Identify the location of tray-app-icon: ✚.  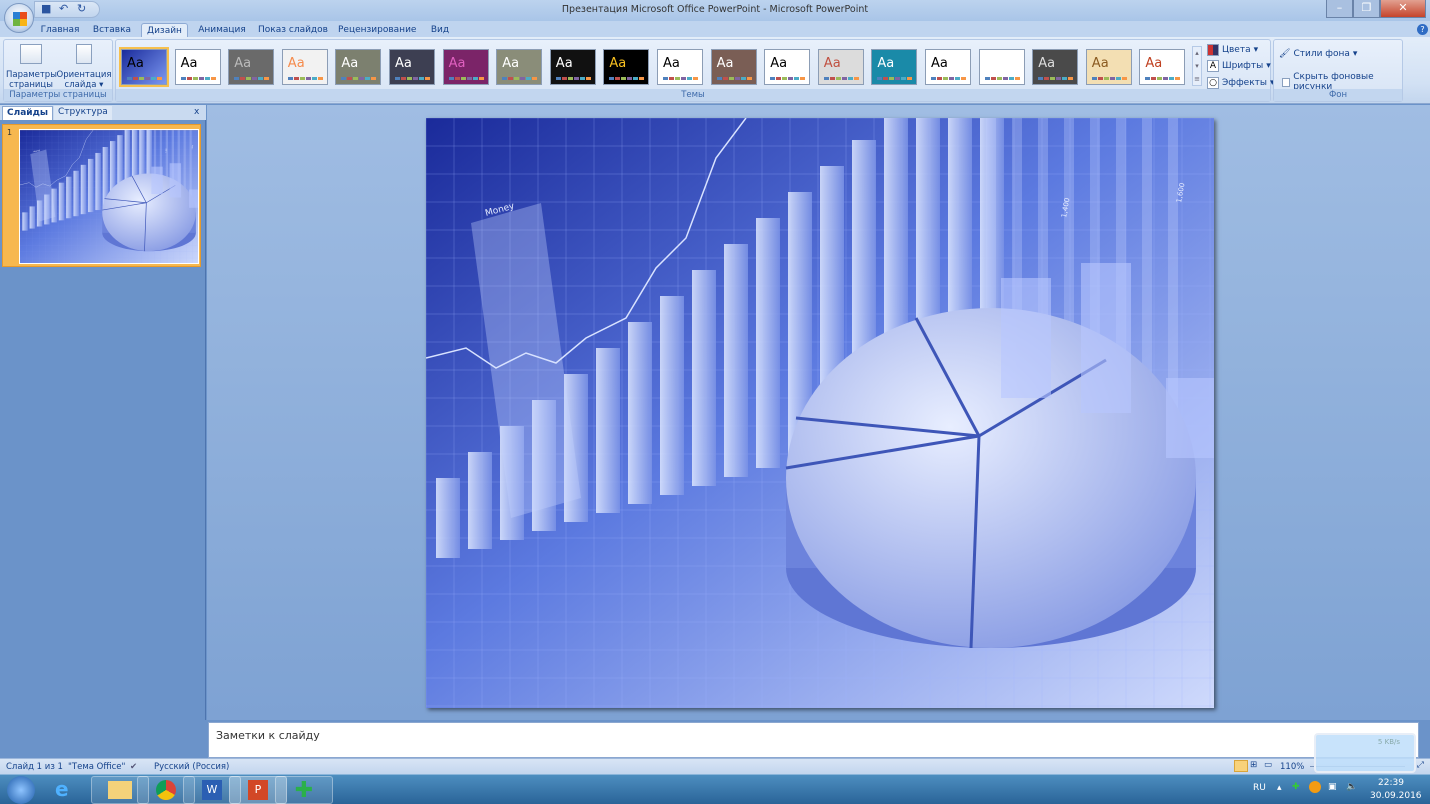
(1296, 787).